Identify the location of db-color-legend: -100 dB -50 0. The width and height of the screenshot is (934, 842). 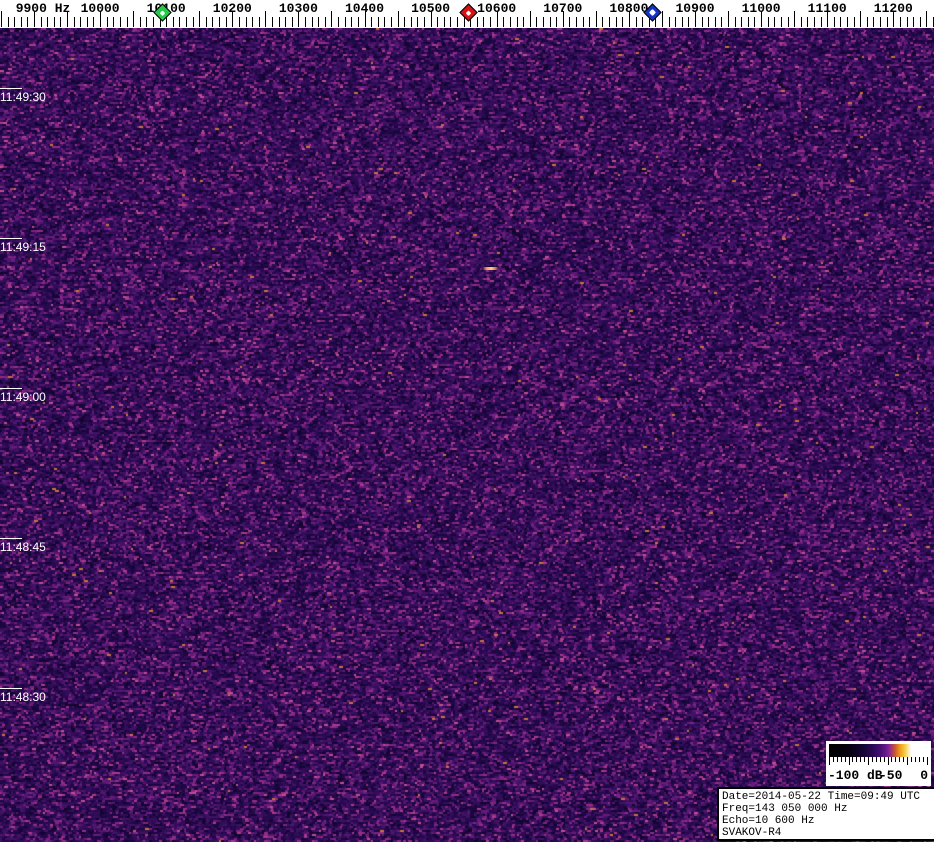
(878, 763).